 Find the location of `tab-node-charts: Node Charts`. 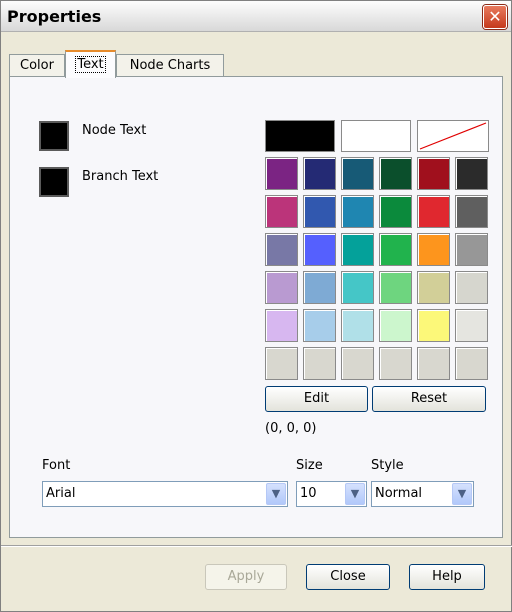

tab-node-charts: Node Charts is located at coordinates (170, 65).